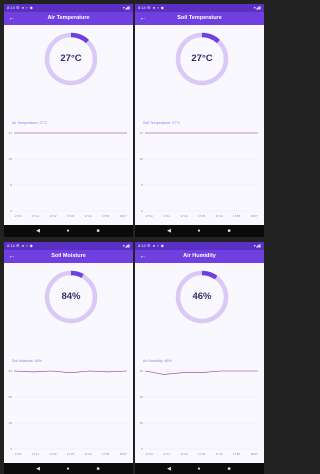 This screenshot has width=320, height=474. Describe the element at coordinates (27, 361) in the screenshot. I see `chart-label: Soil Moisture: 84%` at that location.